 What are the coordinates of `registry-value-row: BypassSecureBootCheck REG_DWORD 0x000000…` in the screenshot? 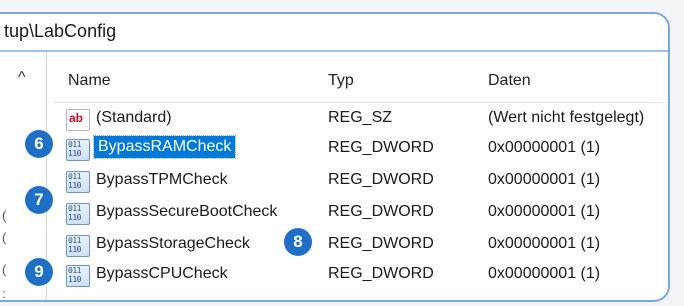 It's located at (364, 213).